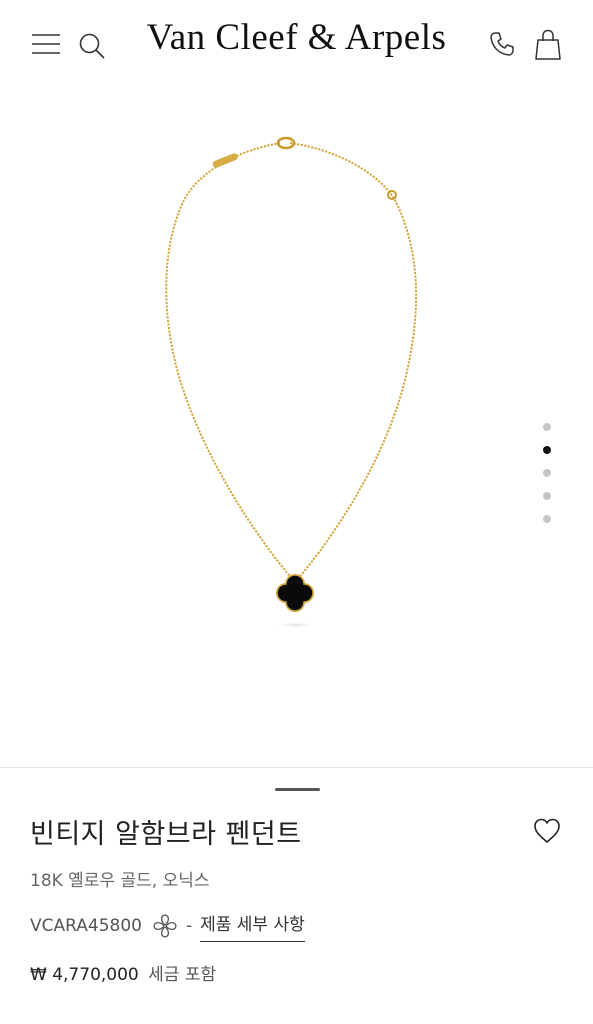 The image size is (593, 1024). What do you see at coordinates (182, 975) in the screenshot?
I see `tax-note: 세금 포함` at bounding box center [182, 975].